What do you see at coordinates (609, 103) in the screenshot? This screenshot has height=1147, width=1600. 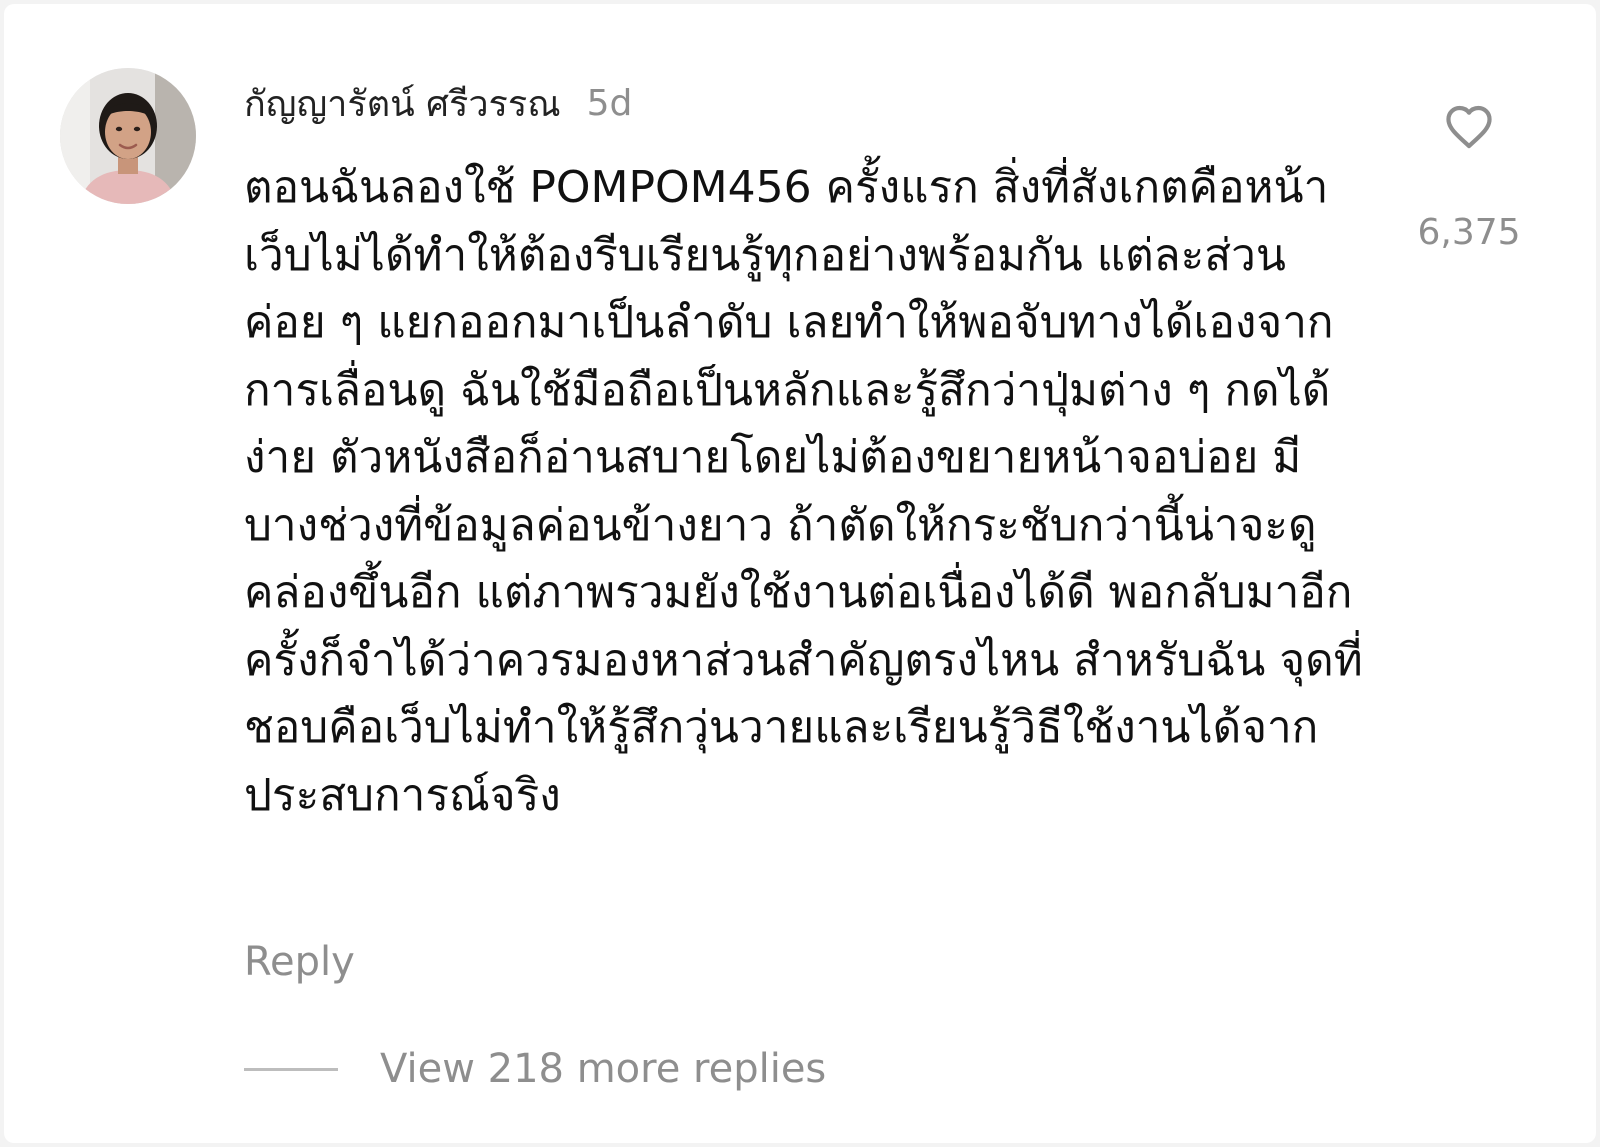 I see `timestamp: 5d` at bounding box center [609, 103].